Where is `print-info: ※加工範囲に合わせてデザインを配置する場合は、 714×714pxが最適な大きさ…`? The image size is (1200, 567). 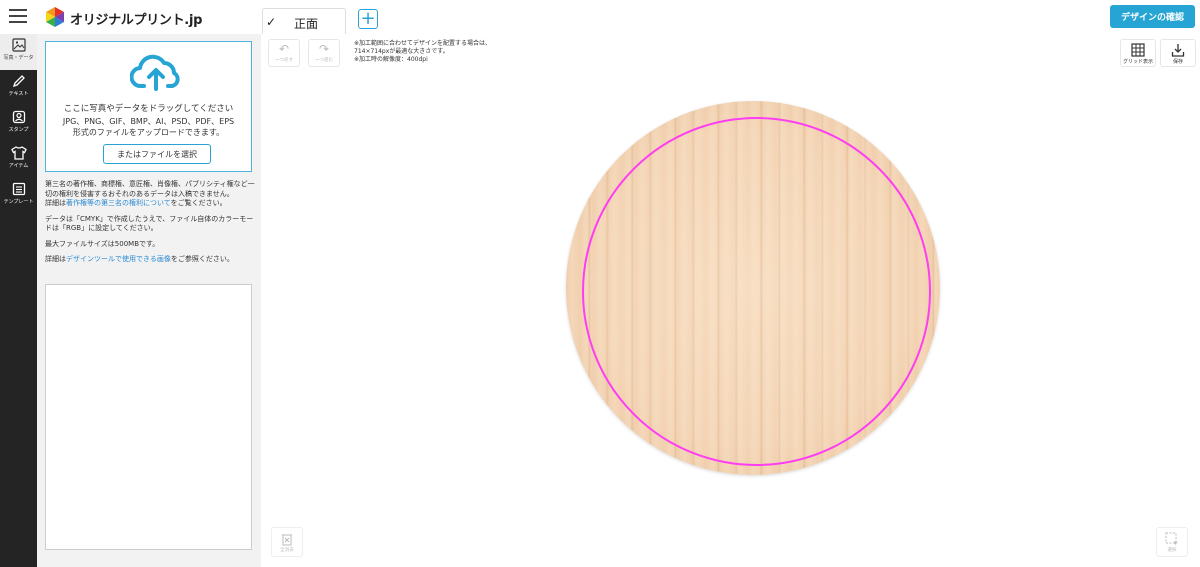 print-info: ※加工範囲に合わせてデザインを配置する場合は、 714×714pxが最適な大きさ… is located at coordinates (422, 52).